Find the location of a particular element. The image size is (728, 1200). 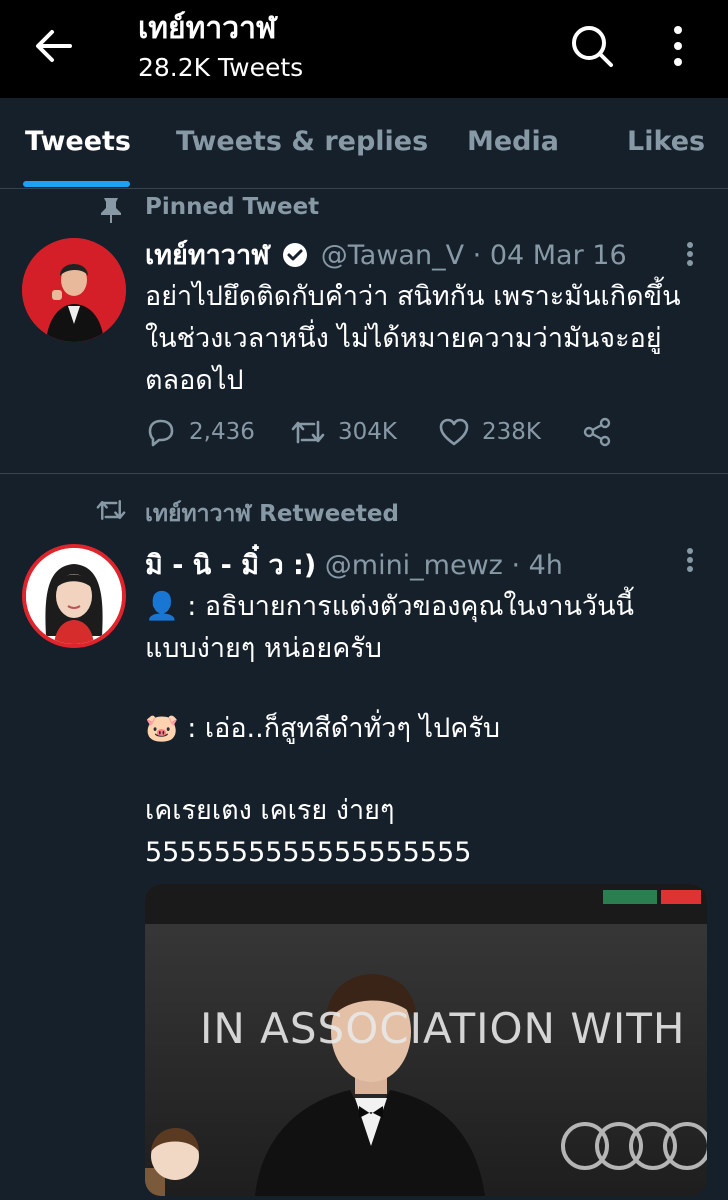

profile-tabs: Tweets Tweets & replies Media Likes is located at coordinates (364, 143).